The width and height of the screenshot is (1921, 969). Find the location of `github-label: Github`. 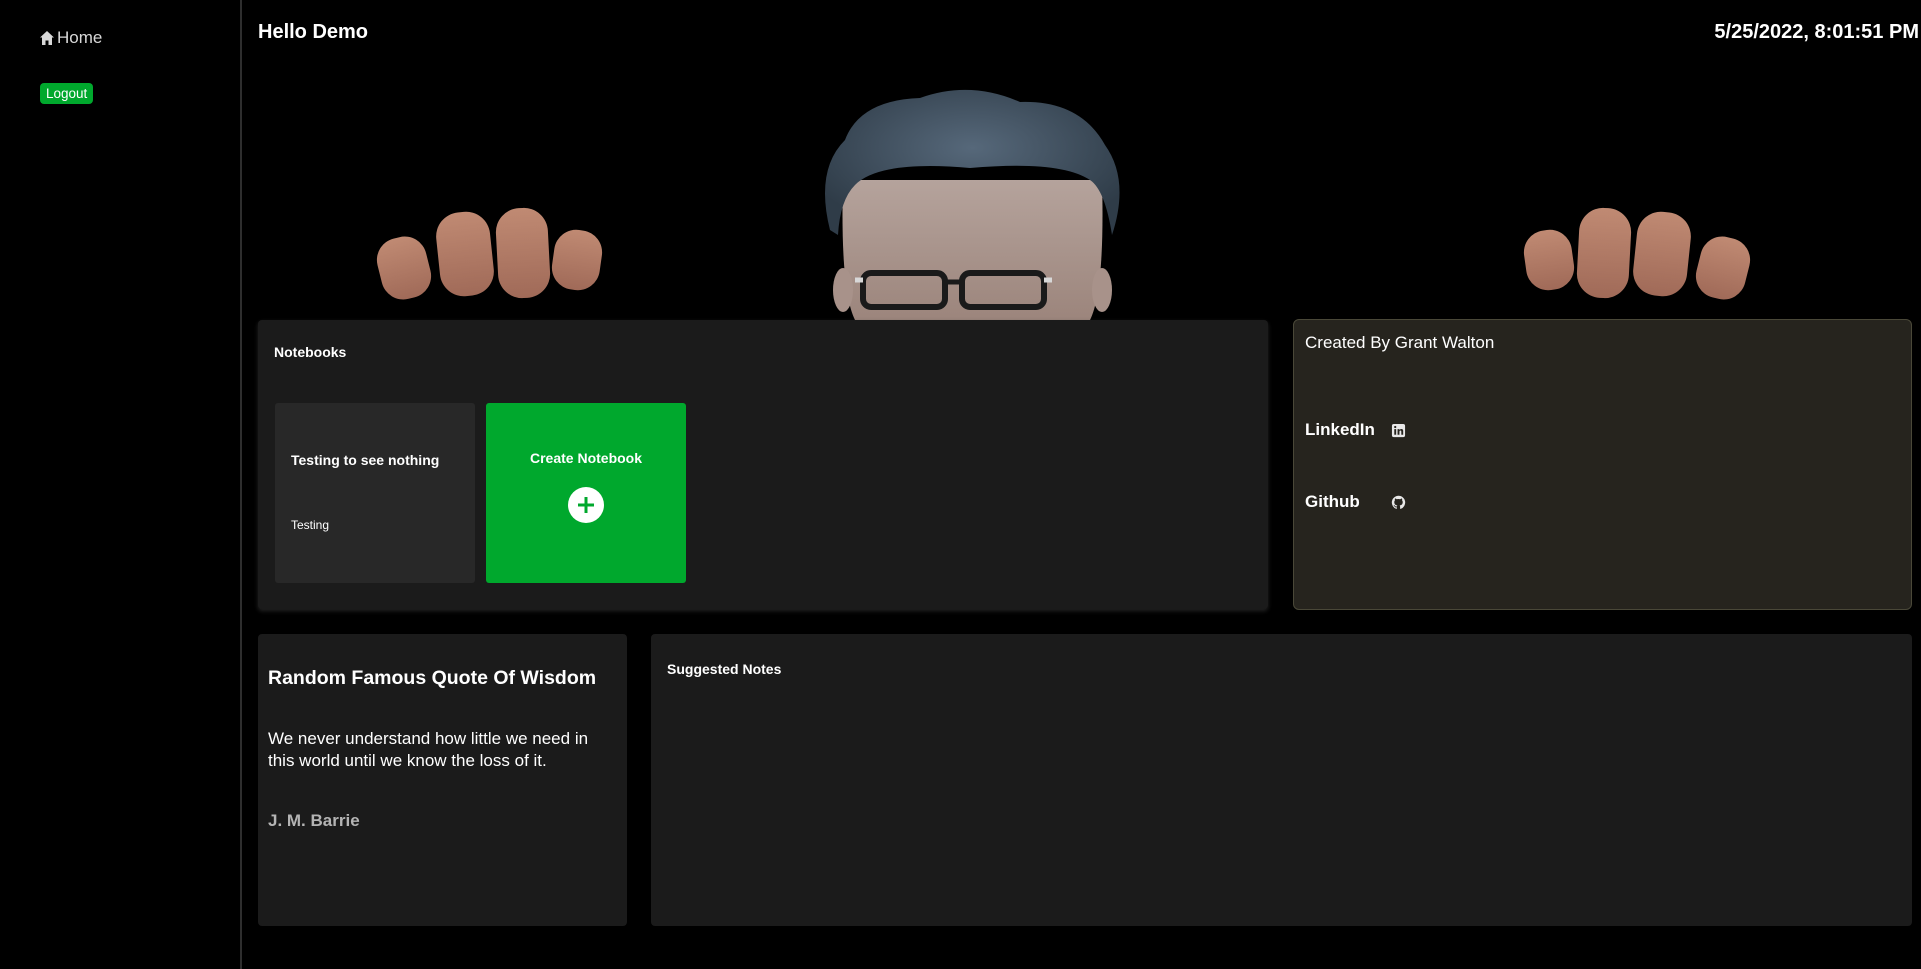

github-label: Github is located at coordinates (1332, 501).